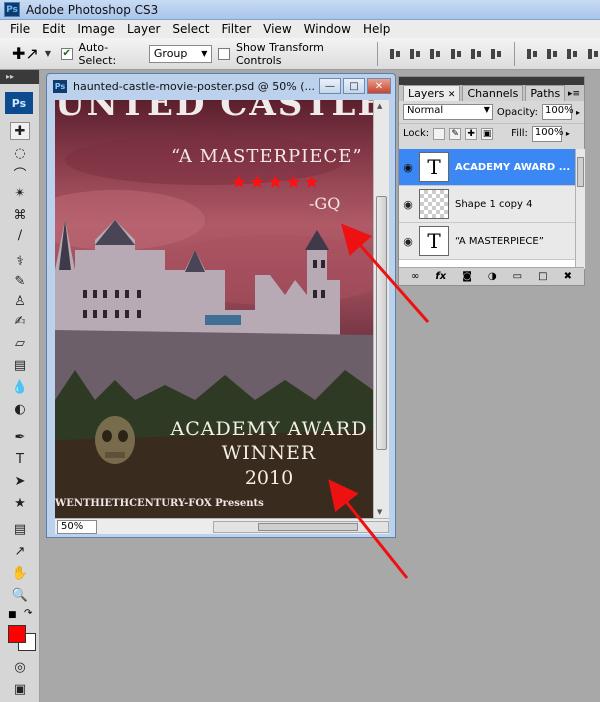 The height and width of the screenshot is (702, 600). I want to click on tool-preset-dropdown-icon: ▼, so click(48, 53).